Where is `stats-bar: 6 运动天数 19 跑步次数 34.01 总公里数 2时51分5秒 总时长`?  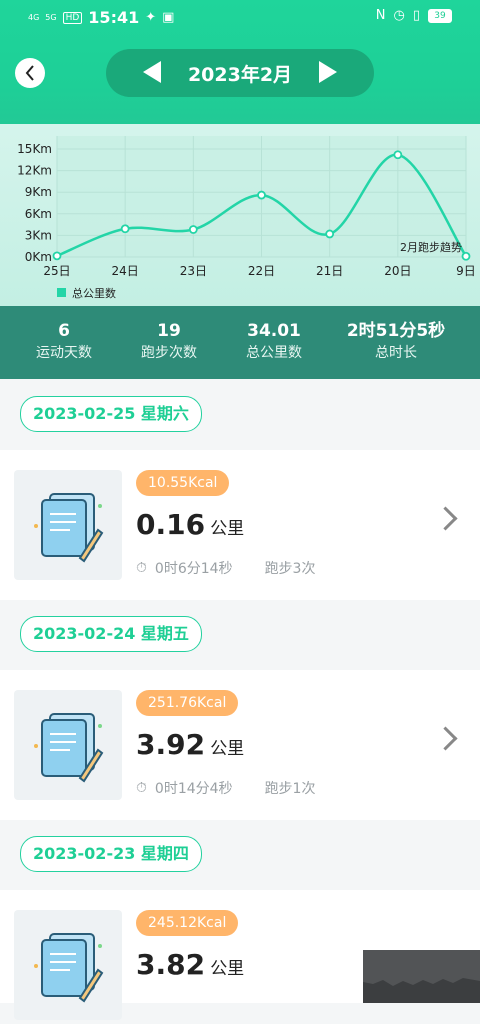
stats-bar: 6 运动天数 19 跑步次数 34.01 总公里数 2时51分5秒 总时长 is located at coordinates (240, 342).